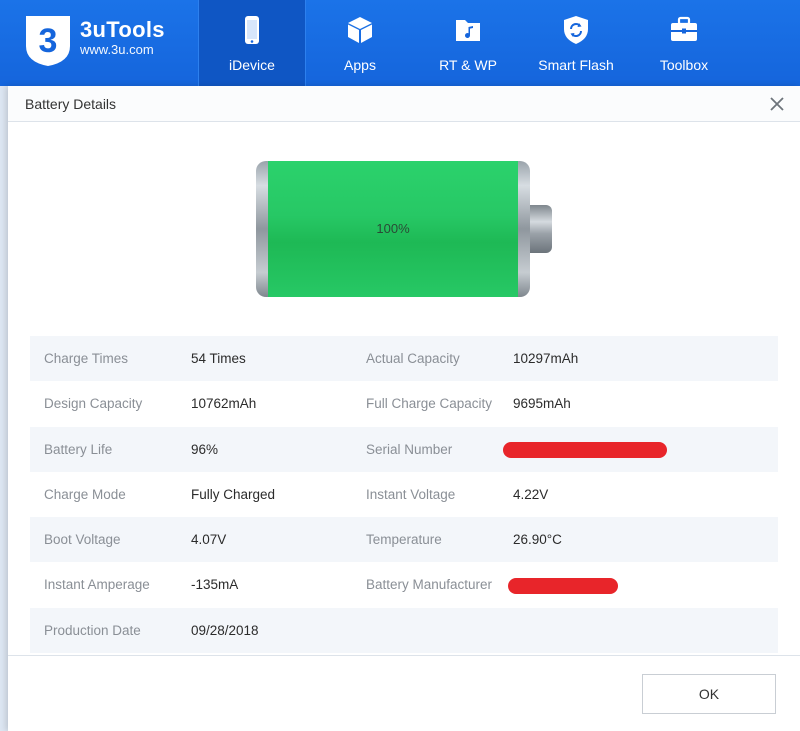  I want to click on battery-graphic: 100%, so click(406, 228).